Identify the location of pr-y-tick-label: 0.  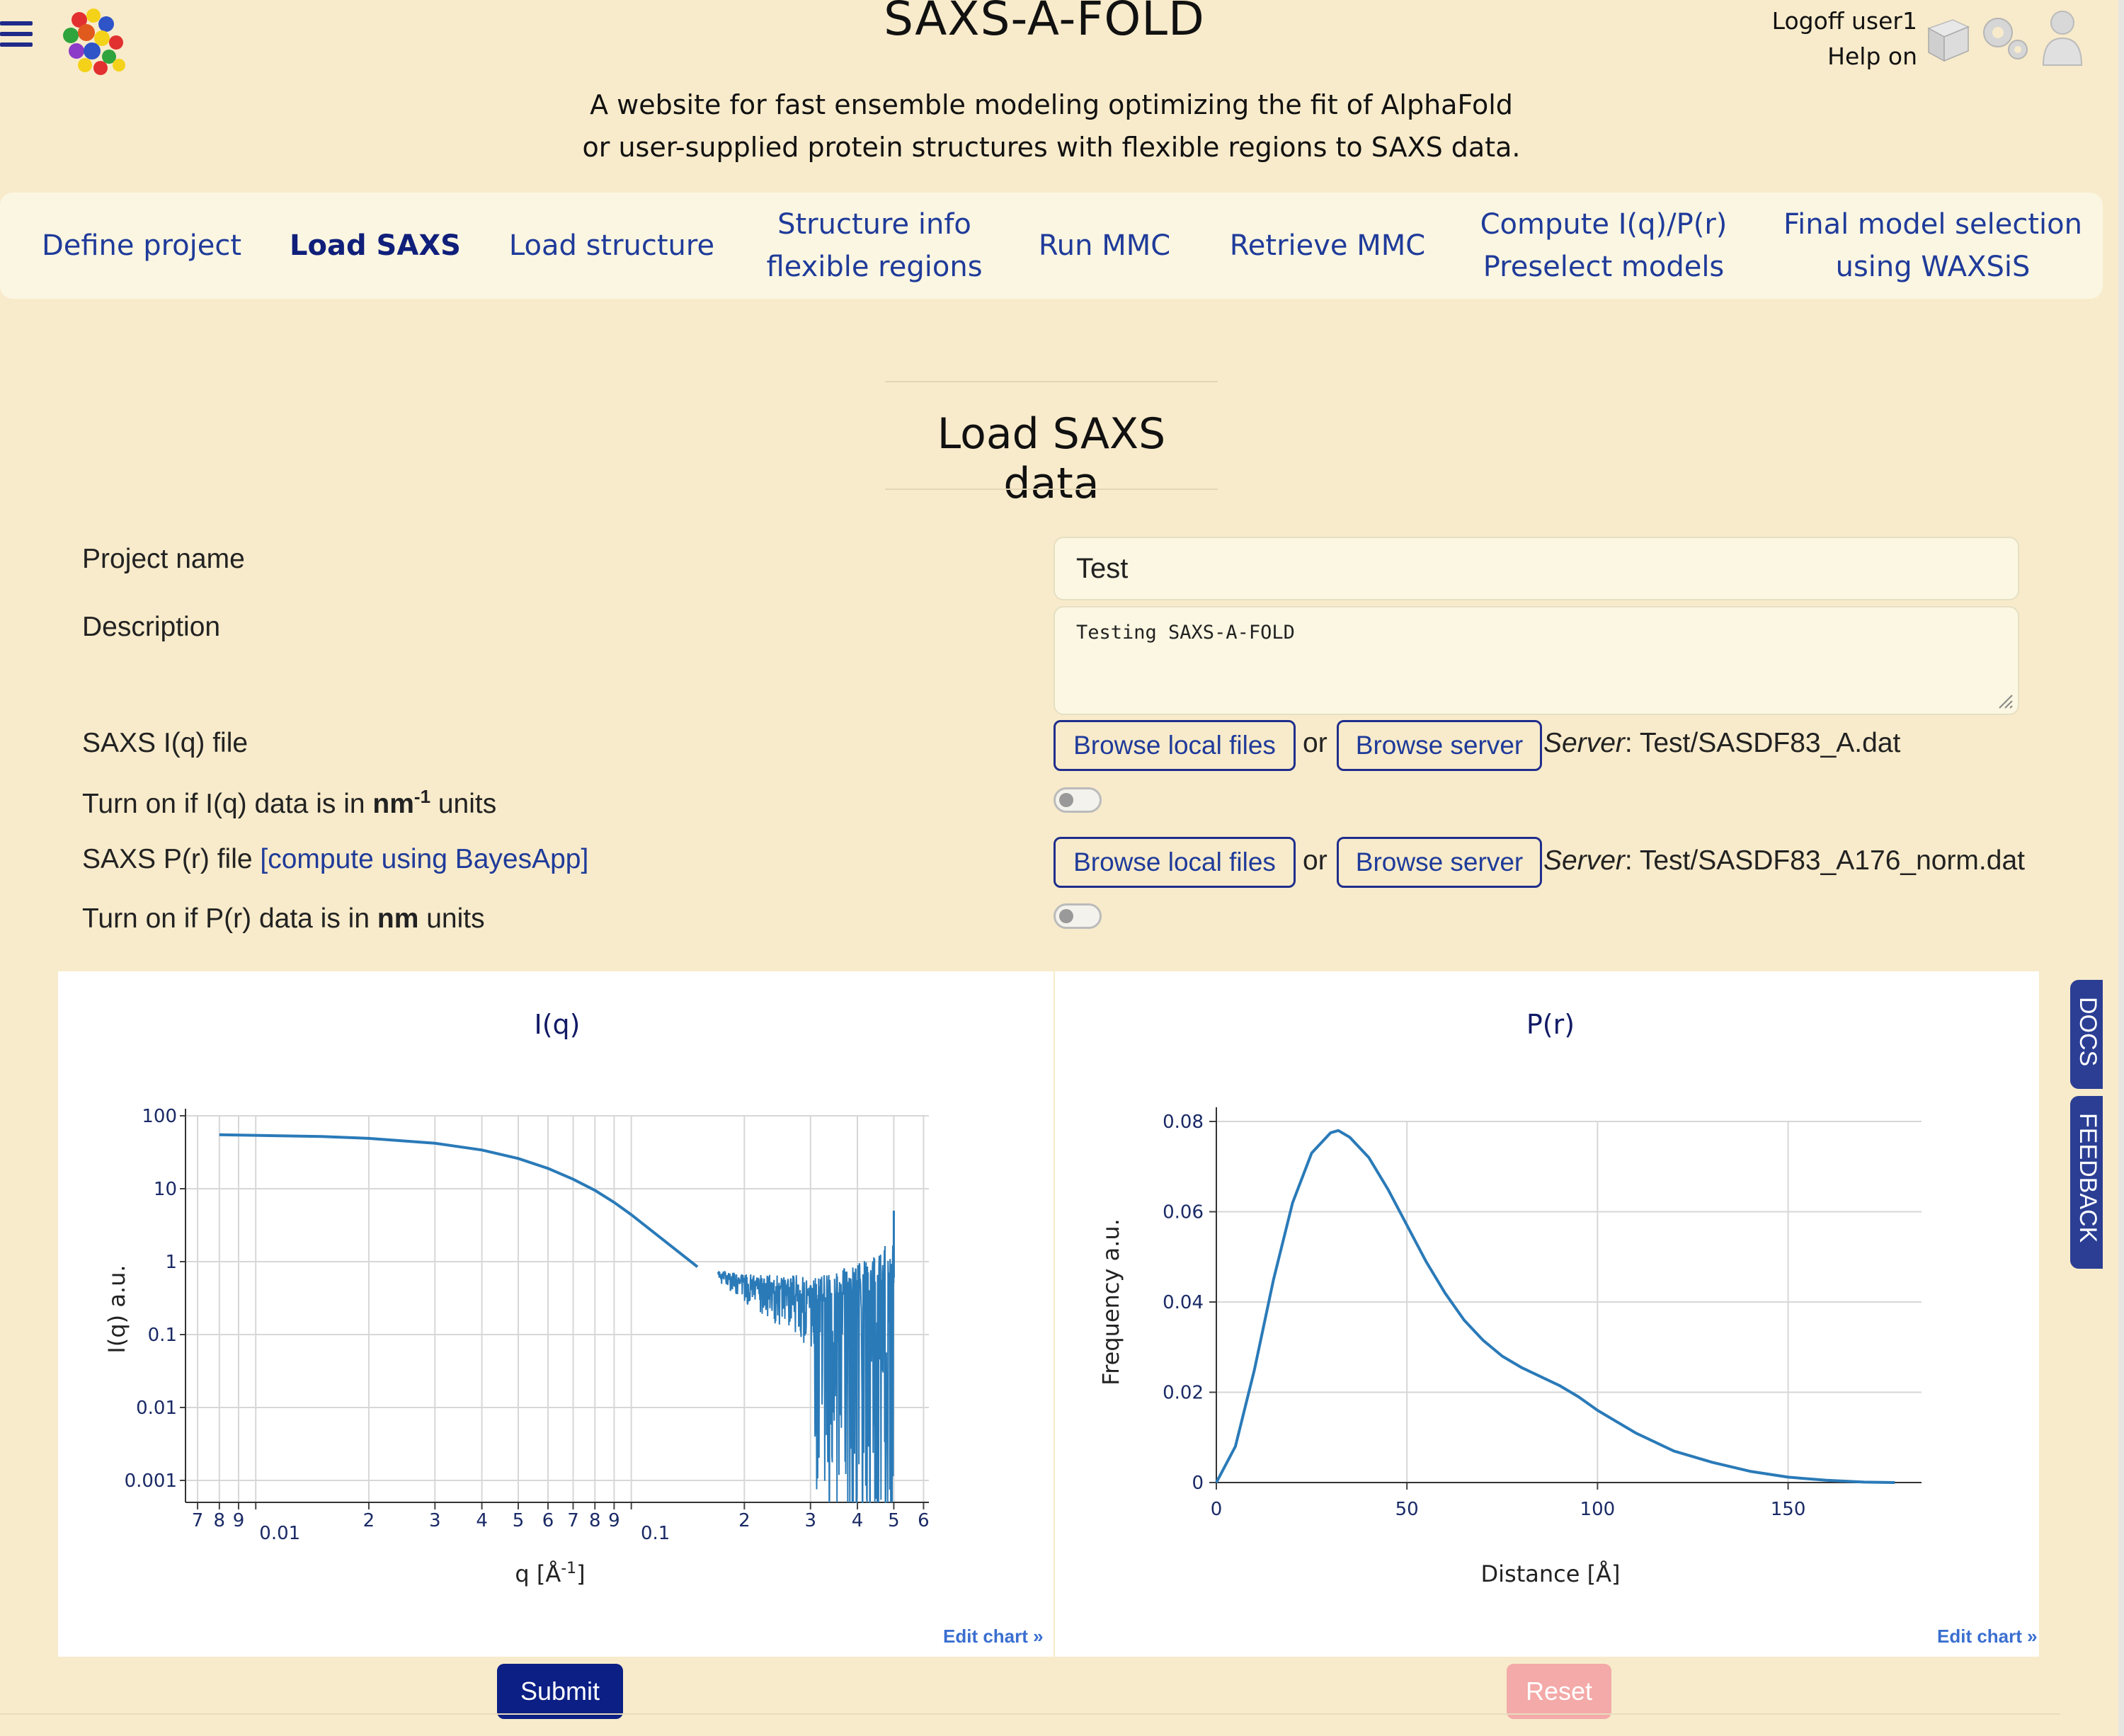
(1198, 1484).